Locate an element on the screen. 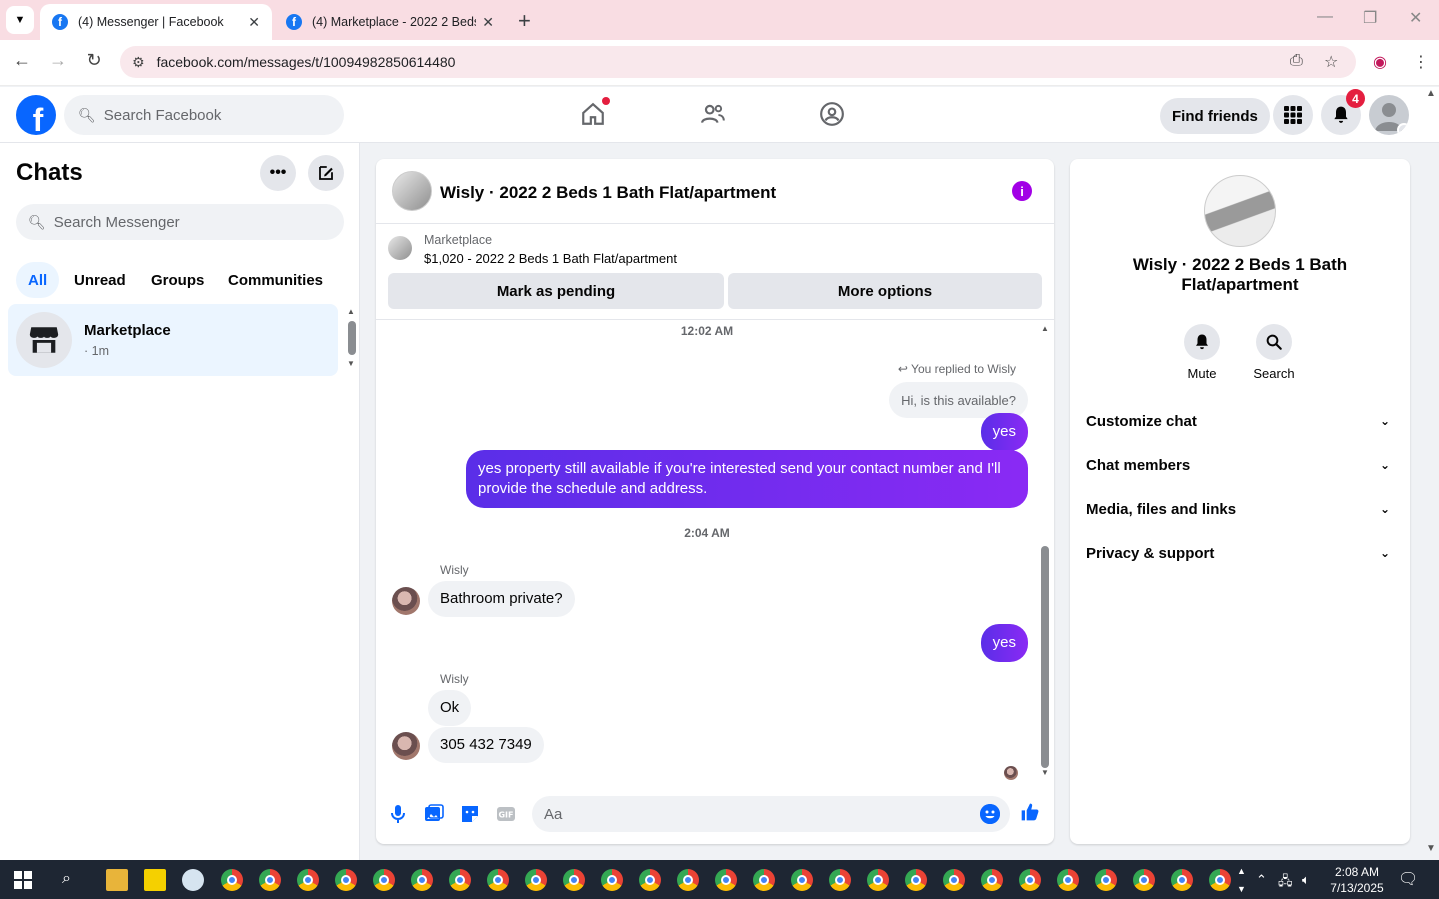  filter-communities: Communities is located at coordinates (275, 280).